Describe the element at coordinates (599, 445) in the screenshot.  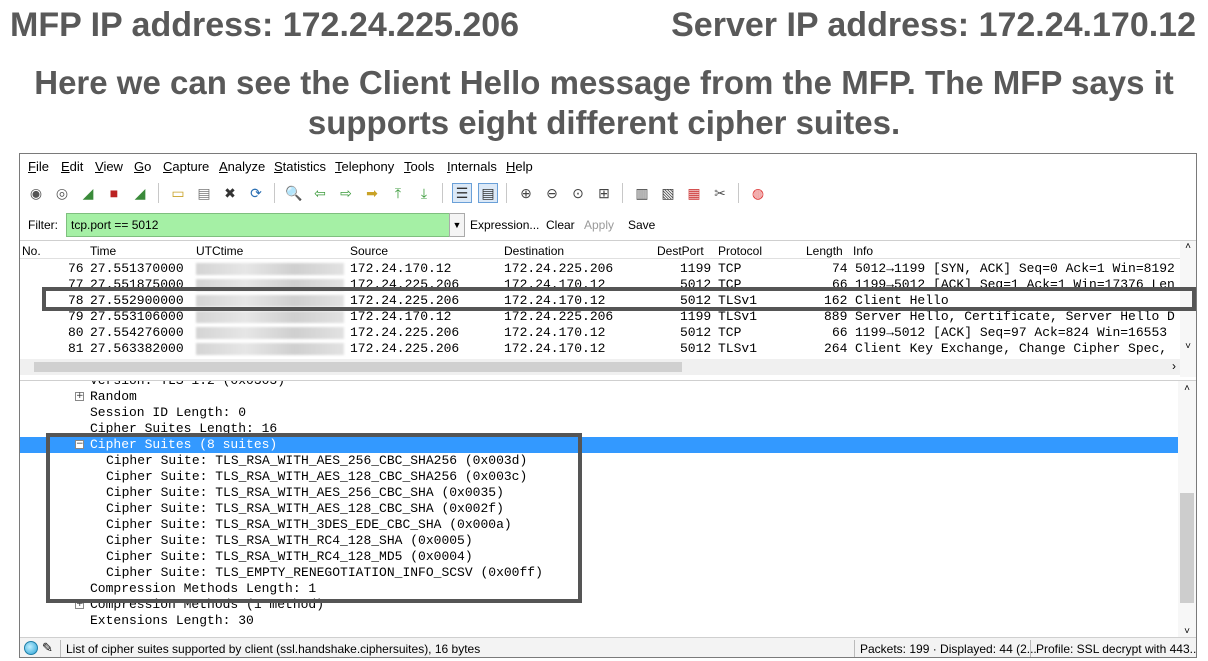
I see `detail-row-selected: − Cipher Suites (8 suites)` at that location.